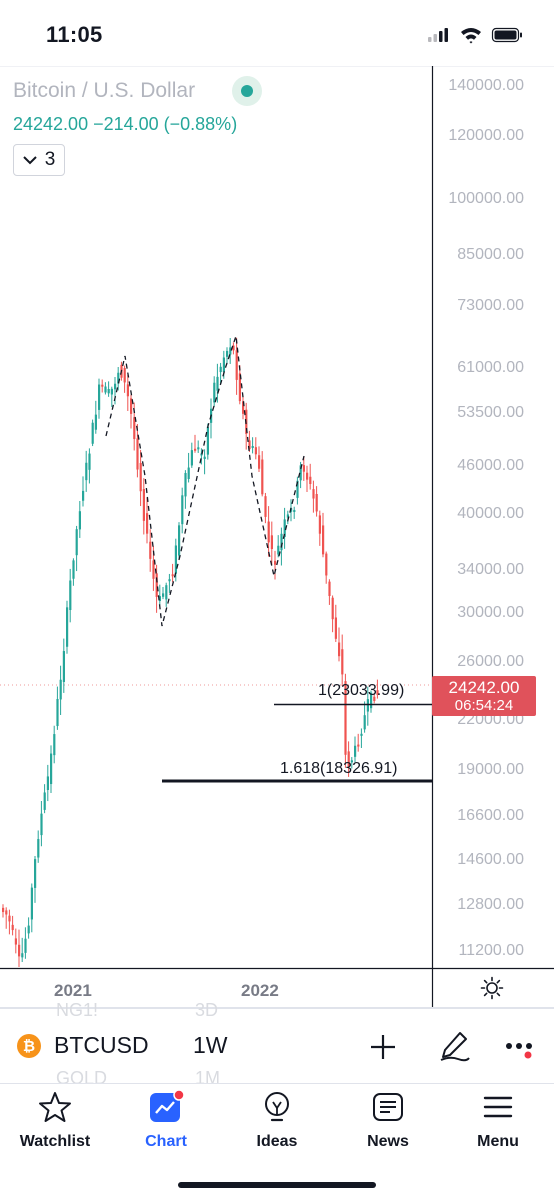 The width and height of the screenshot is (554, 1201). I want to click on price-axis-label: 14600.00, so click(490, 859).